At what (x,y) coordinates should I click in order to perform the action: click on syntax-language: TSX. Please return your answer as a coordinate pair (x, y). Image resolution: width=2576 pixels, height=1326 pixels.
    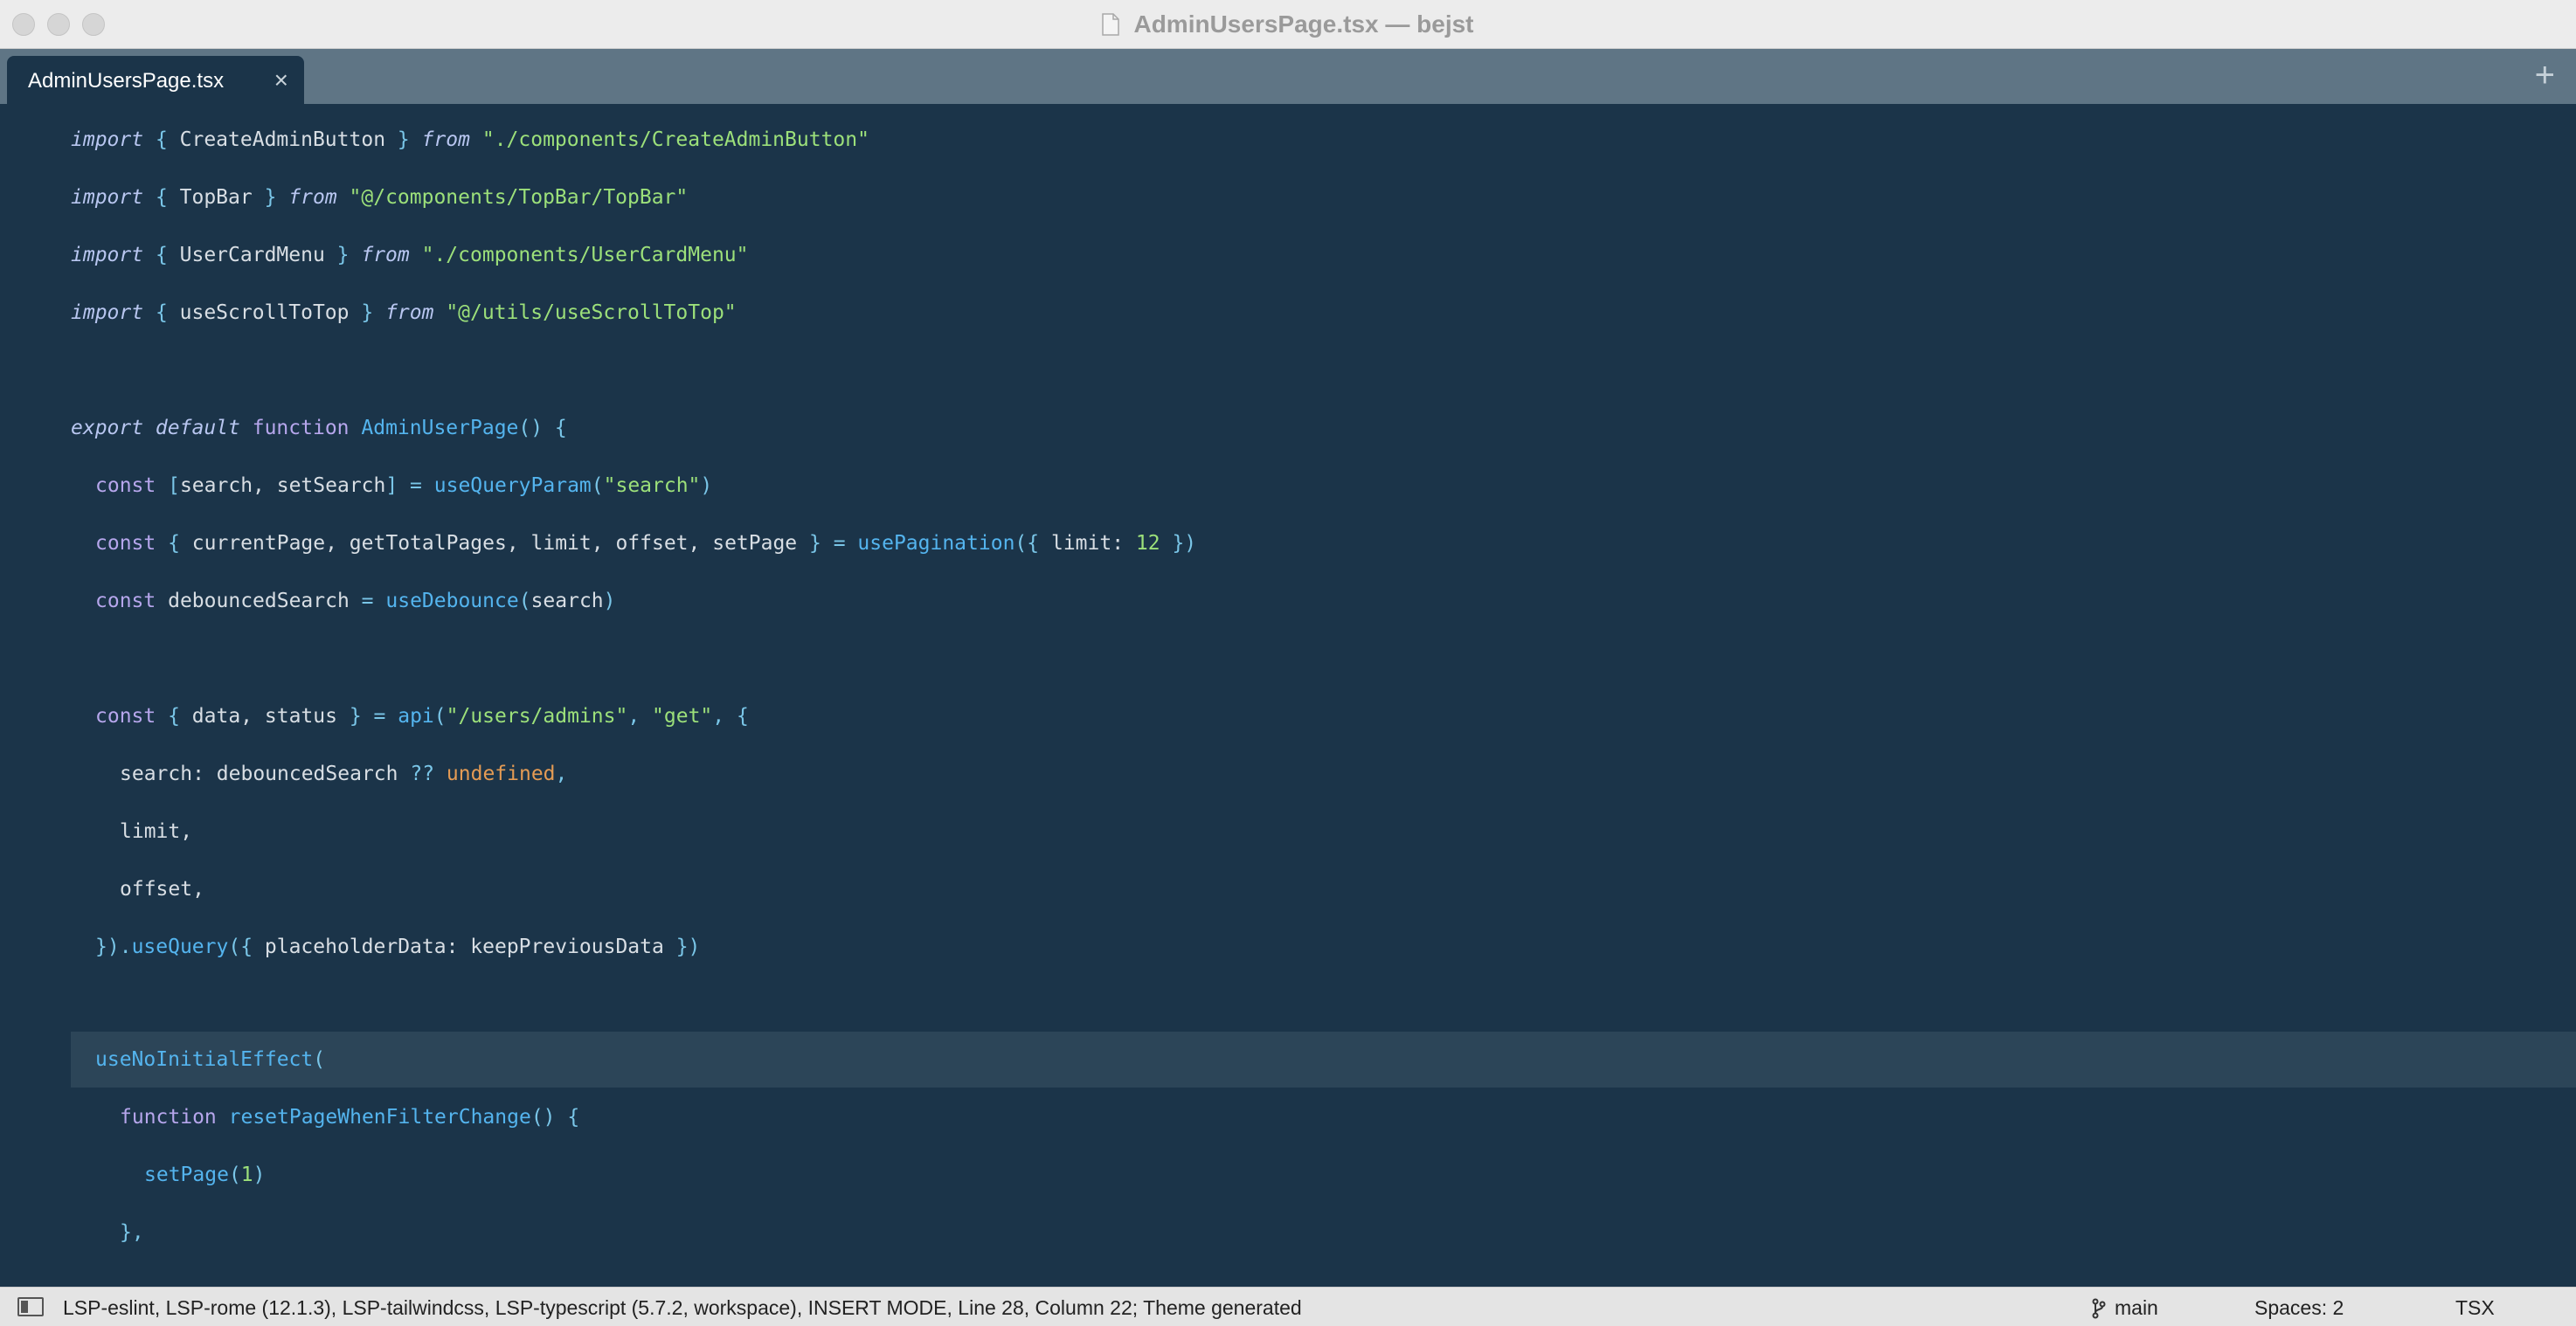
    Looking at the image, I should click on (2475, 1308).